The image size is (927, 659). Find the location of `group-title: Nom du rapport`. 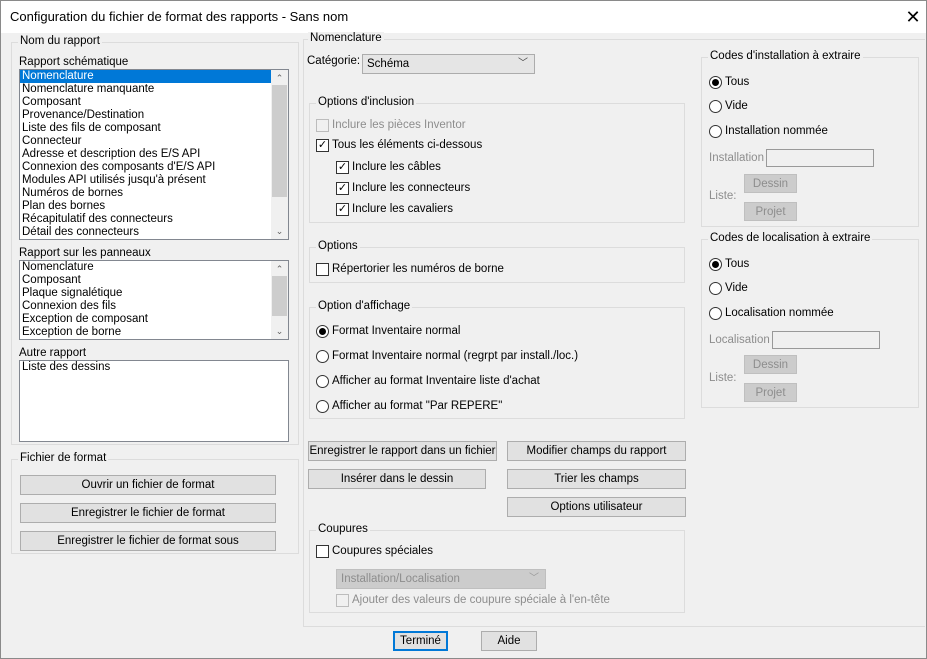

group-title: Nom du rapport is located at coordinates (60, 41).